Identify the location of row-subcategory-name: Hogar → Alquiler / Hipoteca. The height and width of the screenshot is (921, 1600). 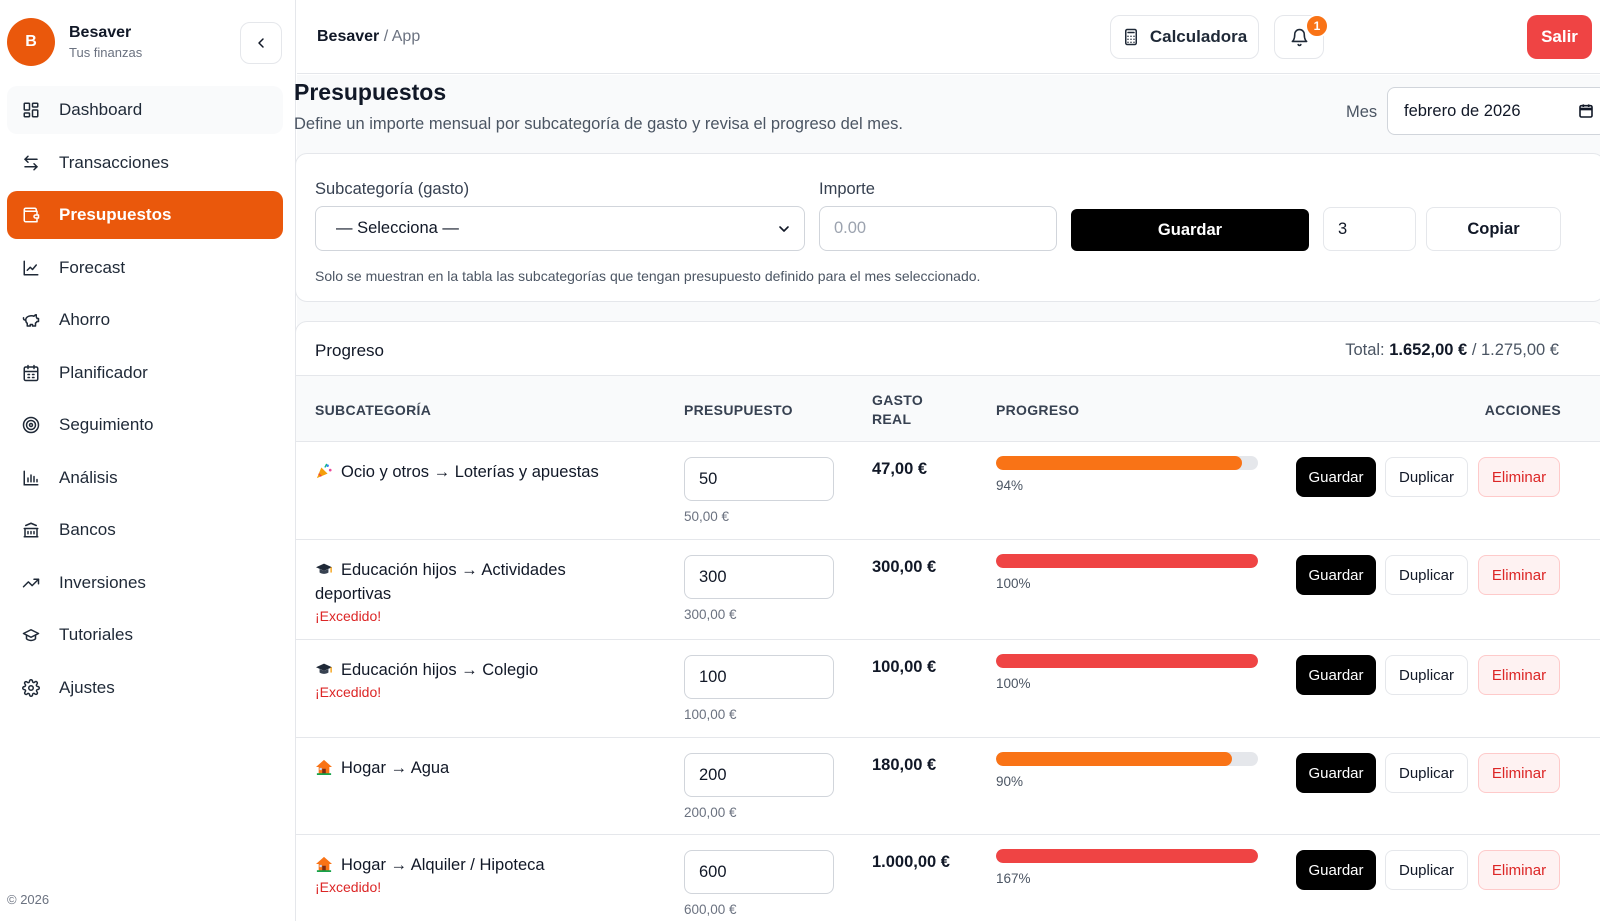
(443, 865).